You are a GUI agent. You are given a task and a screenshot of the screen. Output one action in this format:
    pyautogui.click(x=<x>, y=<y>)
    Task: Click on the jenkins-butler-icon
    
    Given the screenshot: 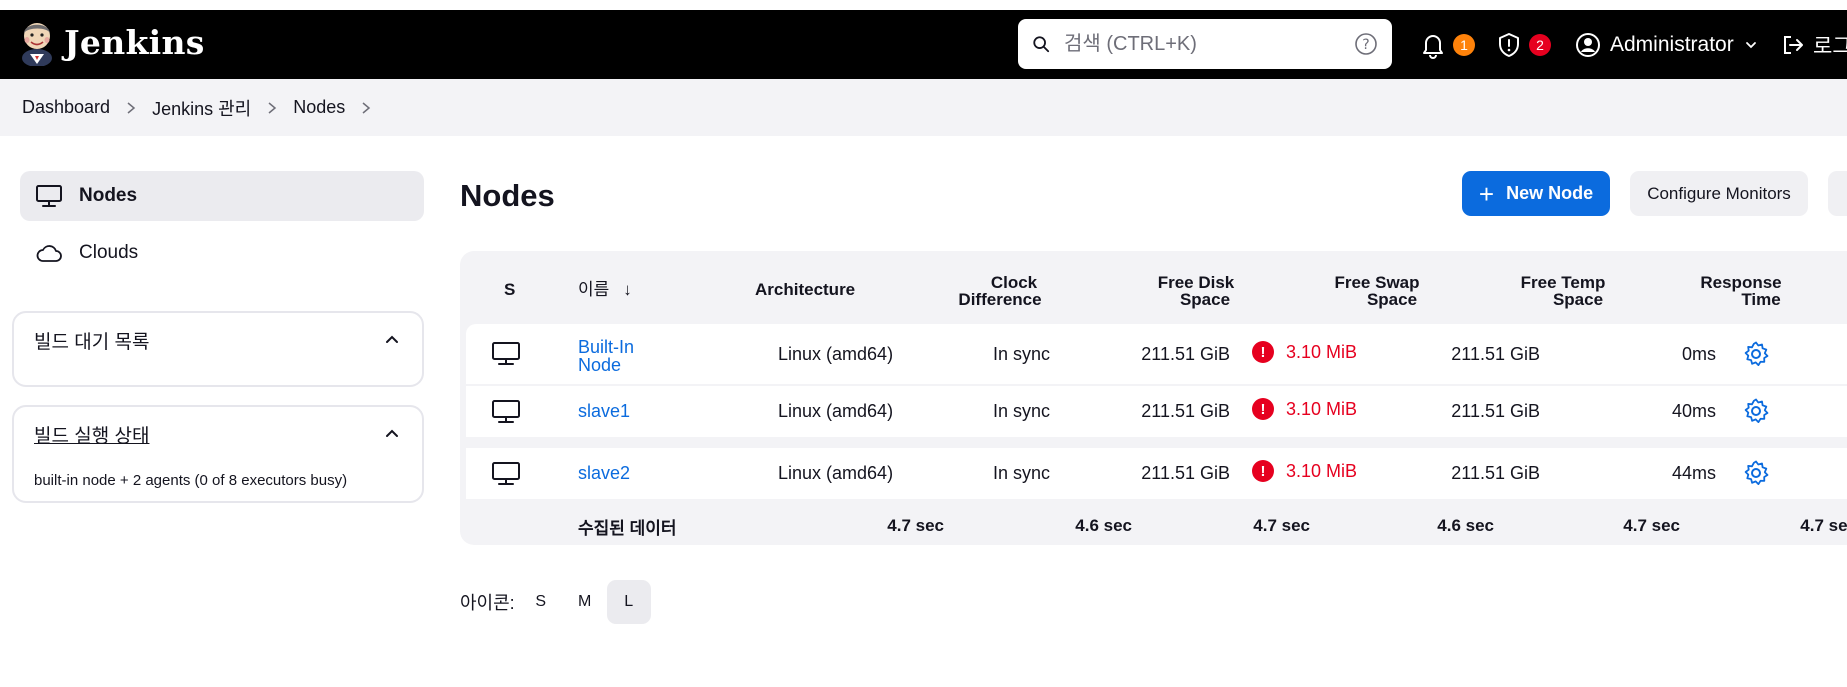 What is the action you would take?
    pyautogui.click(x=37, y=42)
    